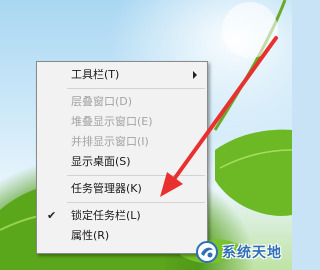  I want to click on menu-item-task-manager: 任务管理器(K), so click(122, 189).